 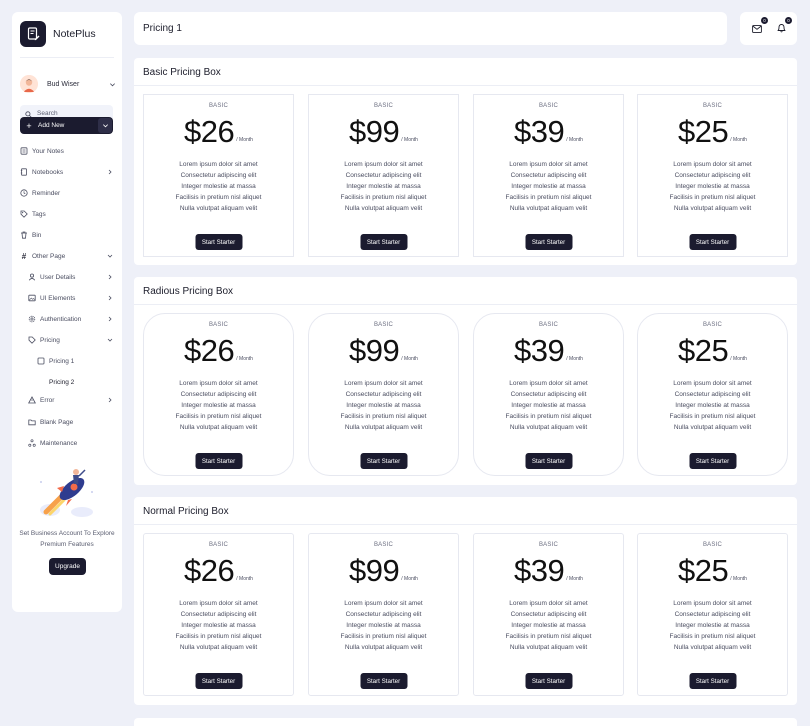 What do you see at coordinates (66, 151) in the screenshot?
I see `nav-item-your-notes: Your Notes` at bounding box center [66, 151].